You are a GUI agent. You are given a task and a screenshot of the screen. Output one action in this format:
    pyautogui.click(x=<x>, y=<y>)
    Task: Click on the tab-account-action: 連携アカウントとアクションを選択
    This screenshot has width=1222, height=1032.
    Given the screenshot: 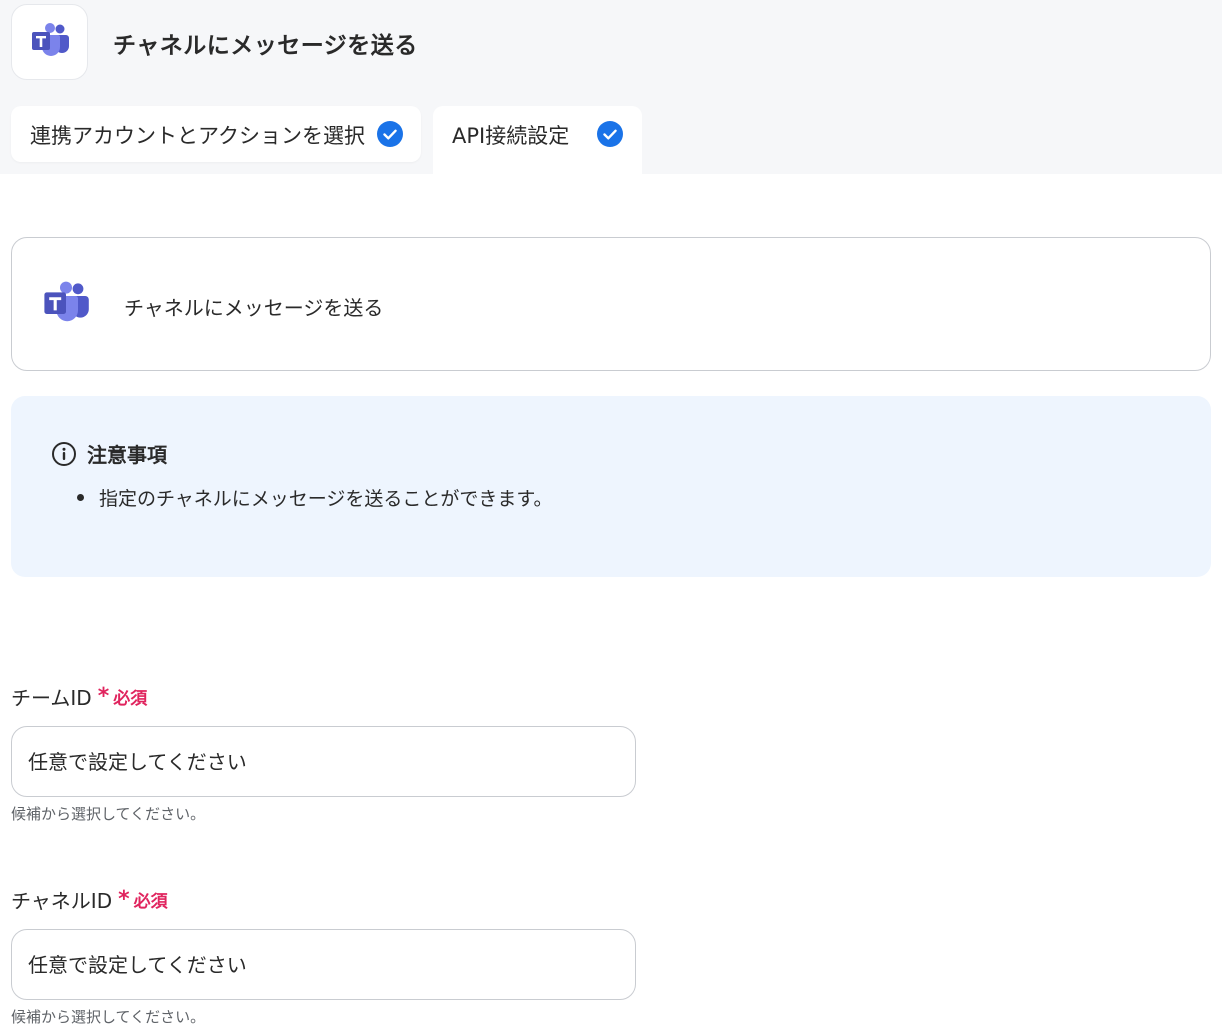 What is the action you would take?
    pyautogui.click(x=216, y=134)
    